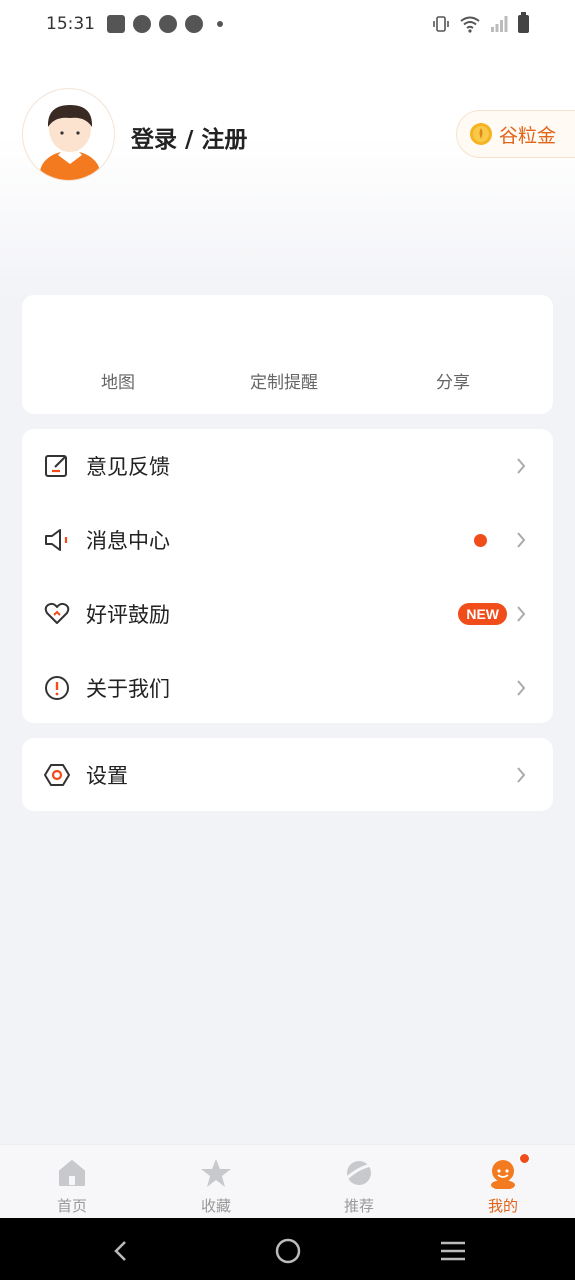  Describe the element at coordinates (470, 24) in the screenshot. I see `wifi-icon` at that location.